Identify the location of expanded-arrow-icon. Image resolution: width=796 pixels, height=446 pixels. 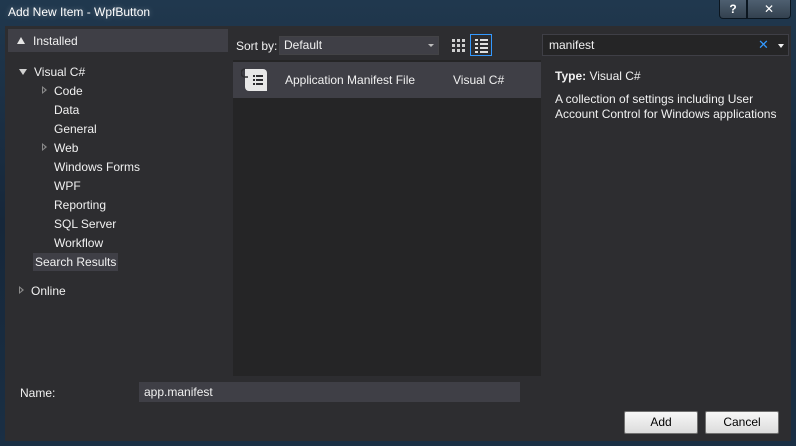
(23, 72).